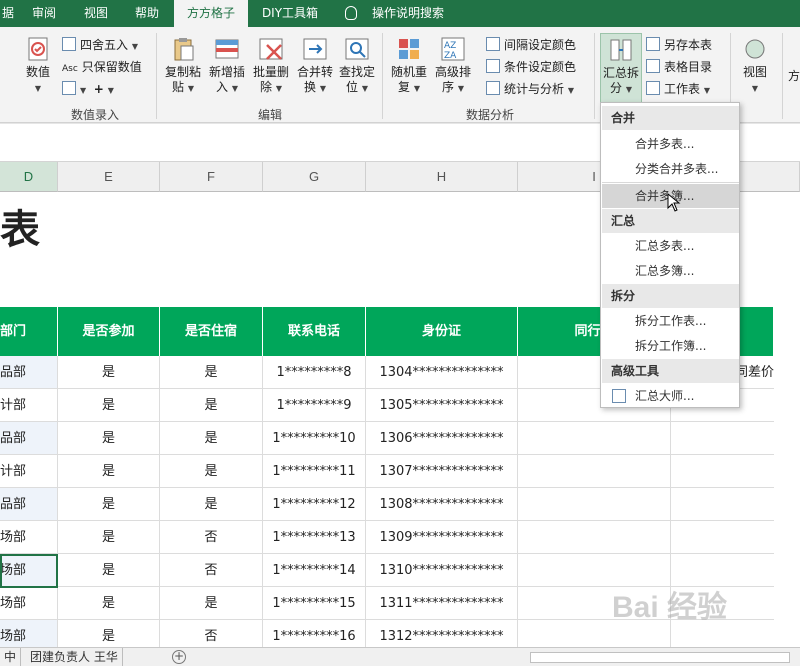 The image size is (800, 666). What do you see at coordinates (314, 471) in the screenshot?
I see `table-cell: 1*********11` at bounding box center [314, 471].